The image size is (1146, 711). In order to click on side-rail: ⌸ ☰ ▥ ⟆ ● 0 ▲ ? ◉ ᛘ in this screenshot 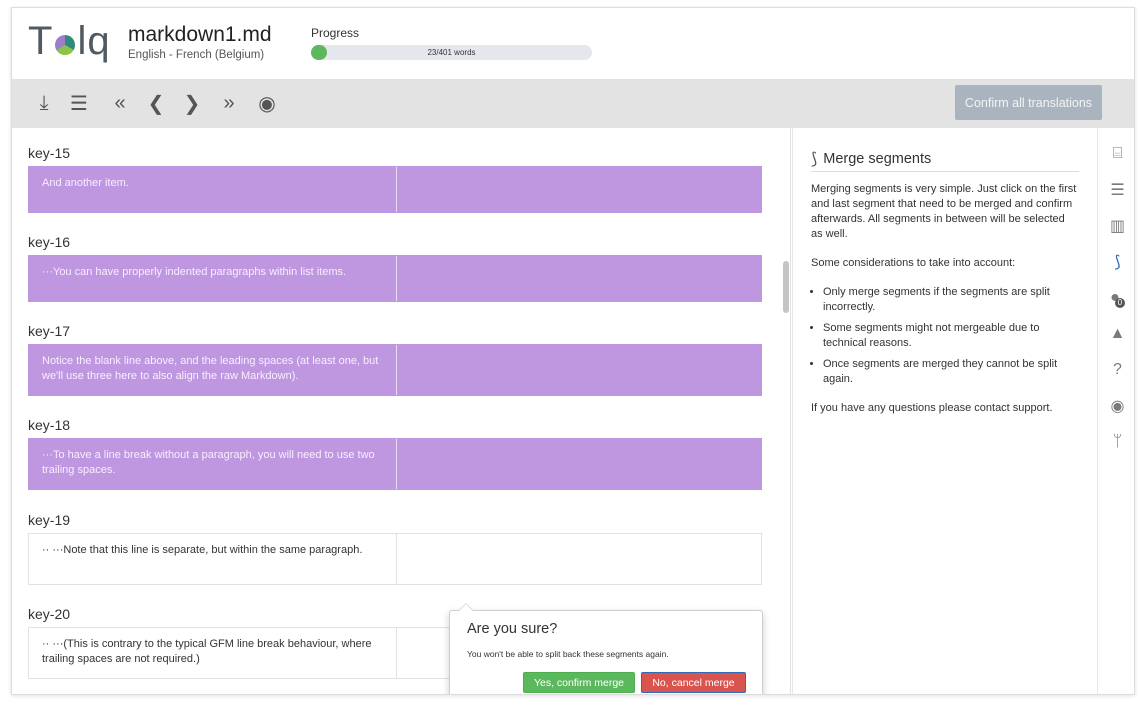, I will do `click(1115, 411)`.